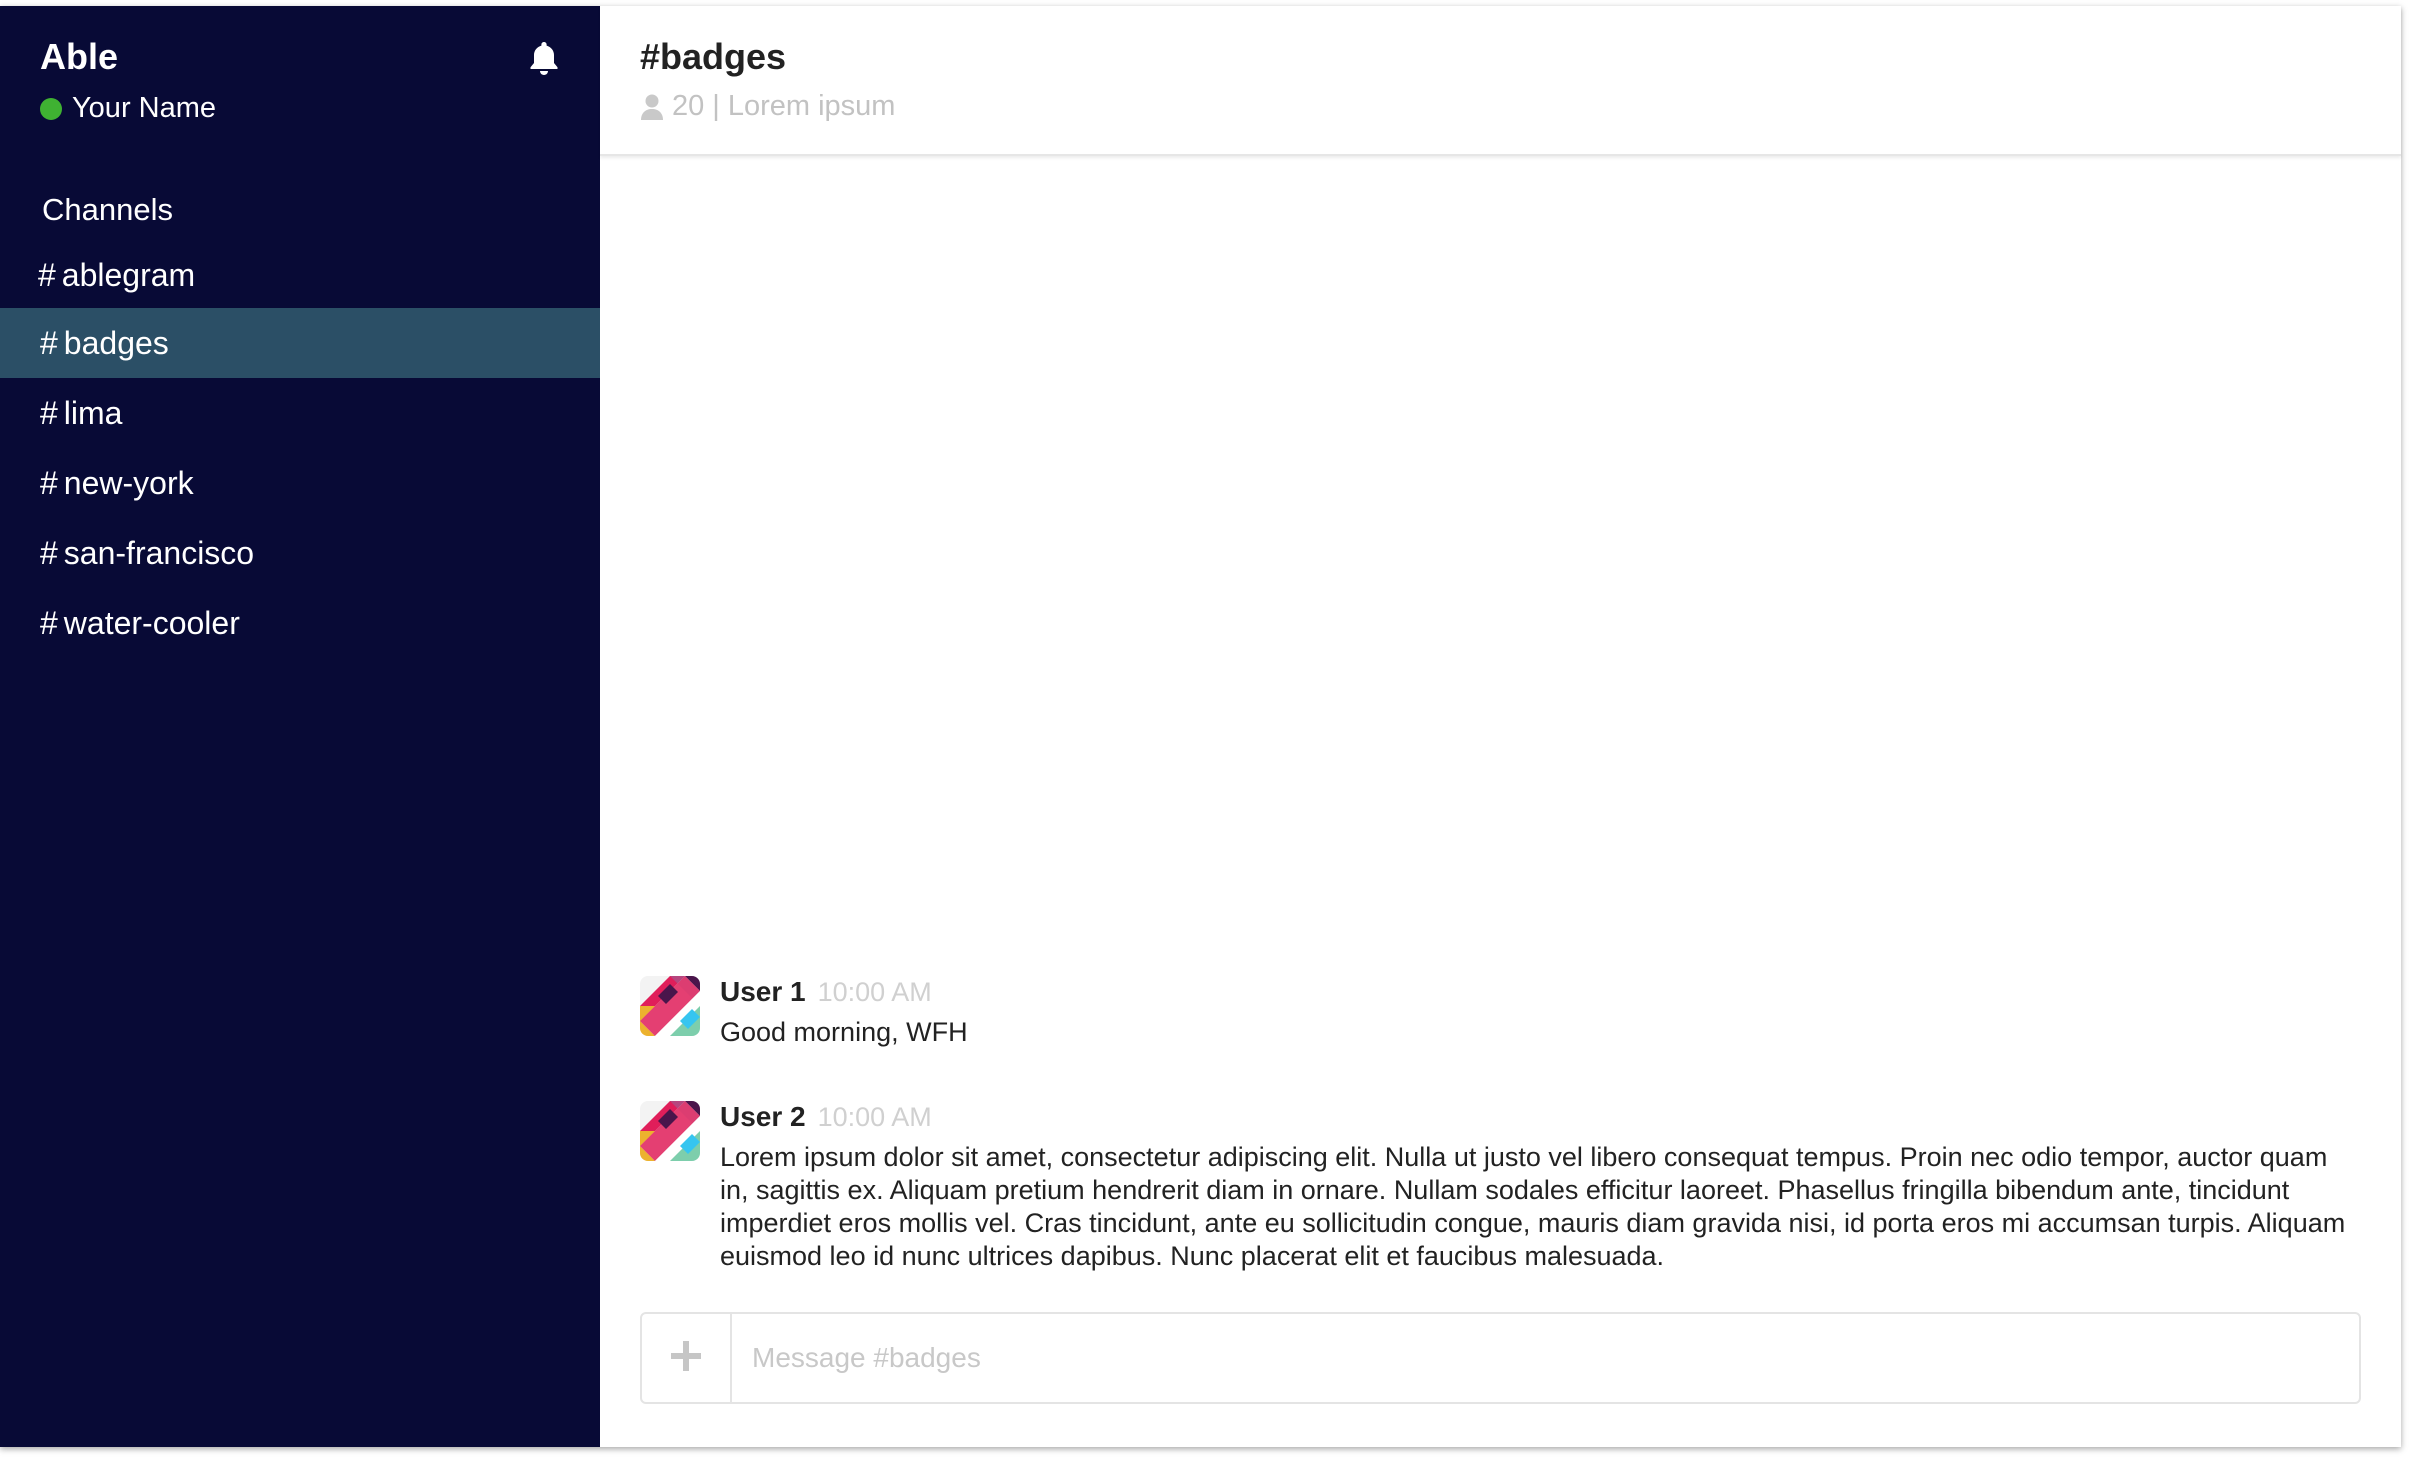 The width and height of the screenshot is (2416, 1462). Describe the element at coordinates (93, 412) in the screenshot. I see `channel-label: lima` at that location.